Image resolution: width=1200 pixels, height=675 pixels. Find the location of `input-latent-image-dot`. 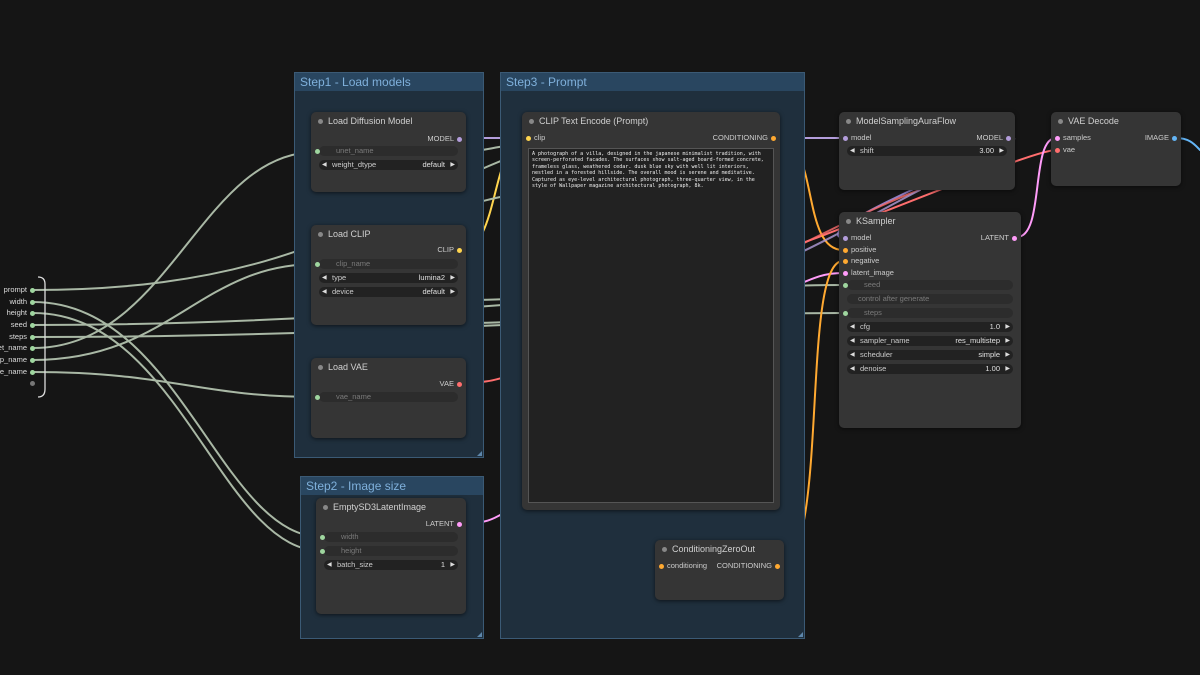

input-latent-image-dot is located at coordinates (845, 273).